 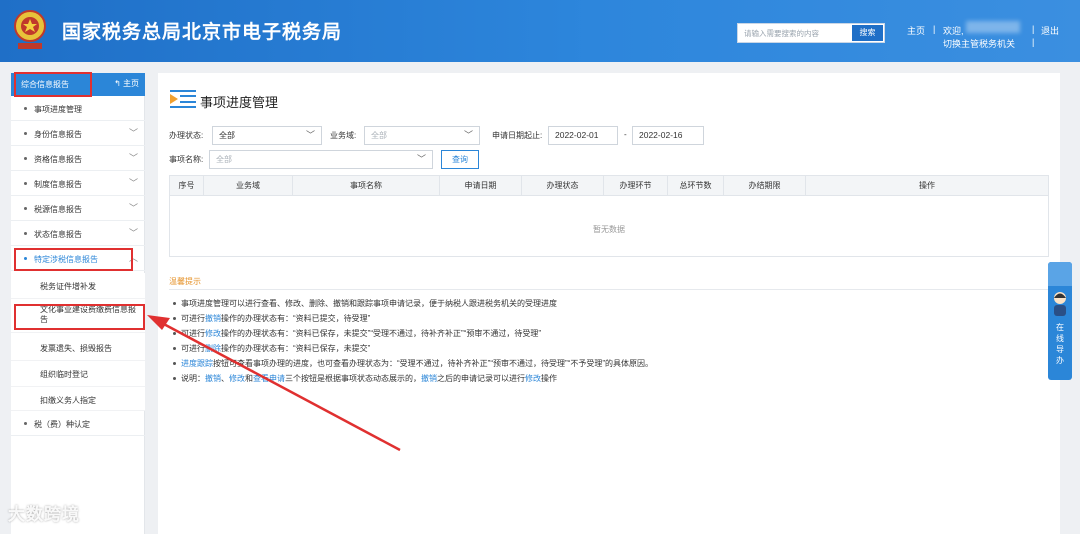 I want to click on service-agent-icon, so click(x=1060, y=304).